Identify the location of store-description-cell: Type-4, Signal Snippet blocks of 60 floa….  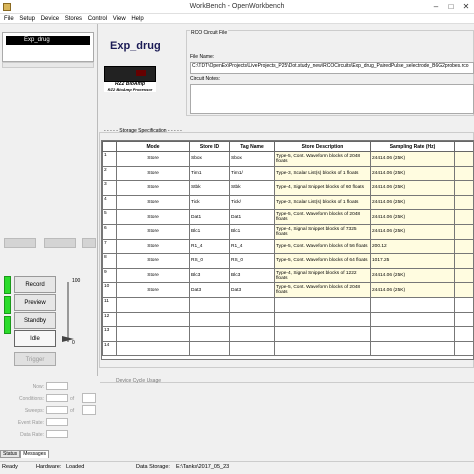
(322, 188).